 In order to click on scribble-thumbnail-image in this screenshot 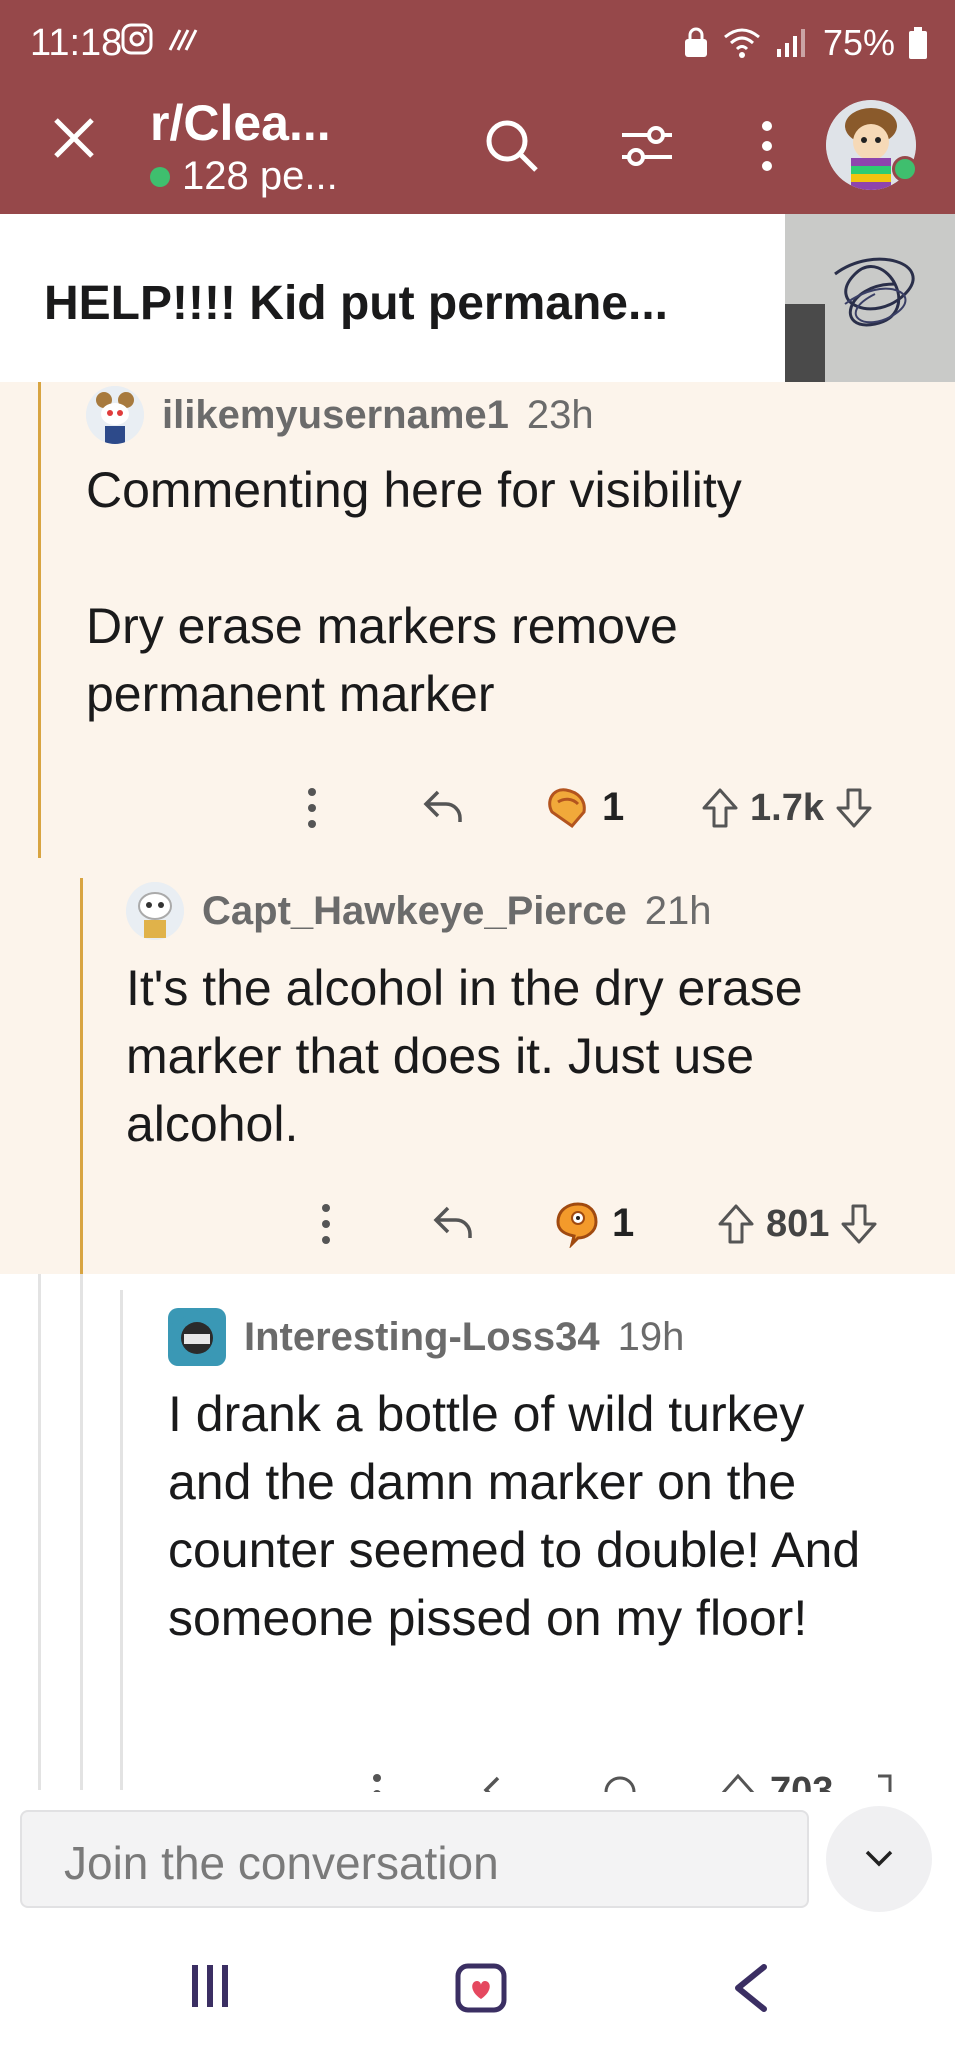, I will do `click(870, 298)`.